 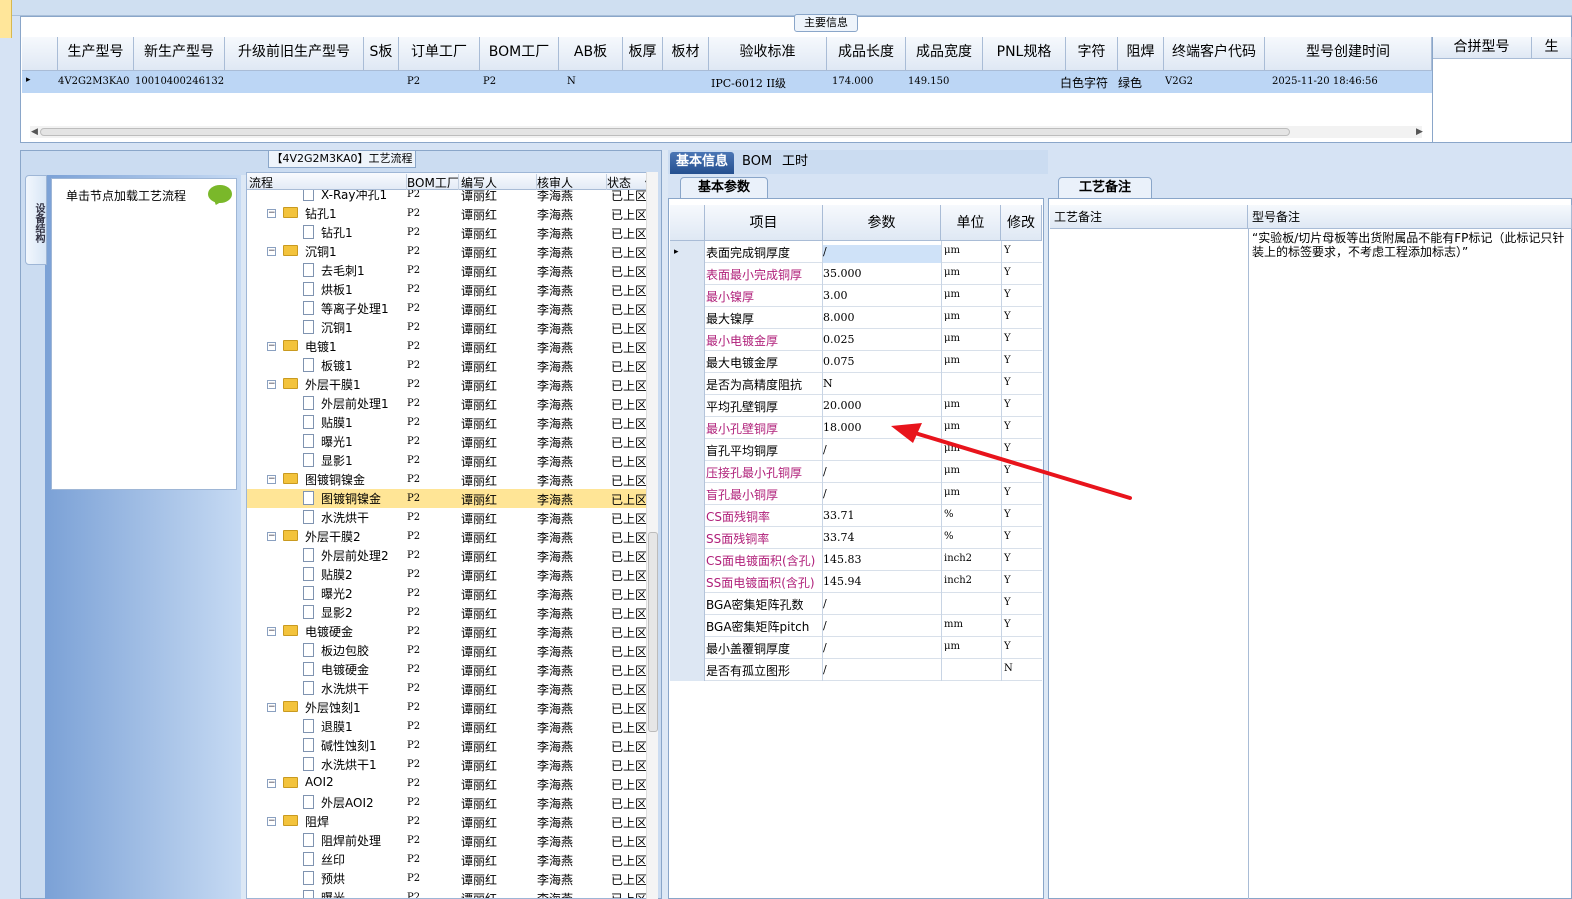 What do you see at coordinates (757, 163) in the screenshot?
I see `tab-mid-1: BOM` at bounding box center [757, 163].